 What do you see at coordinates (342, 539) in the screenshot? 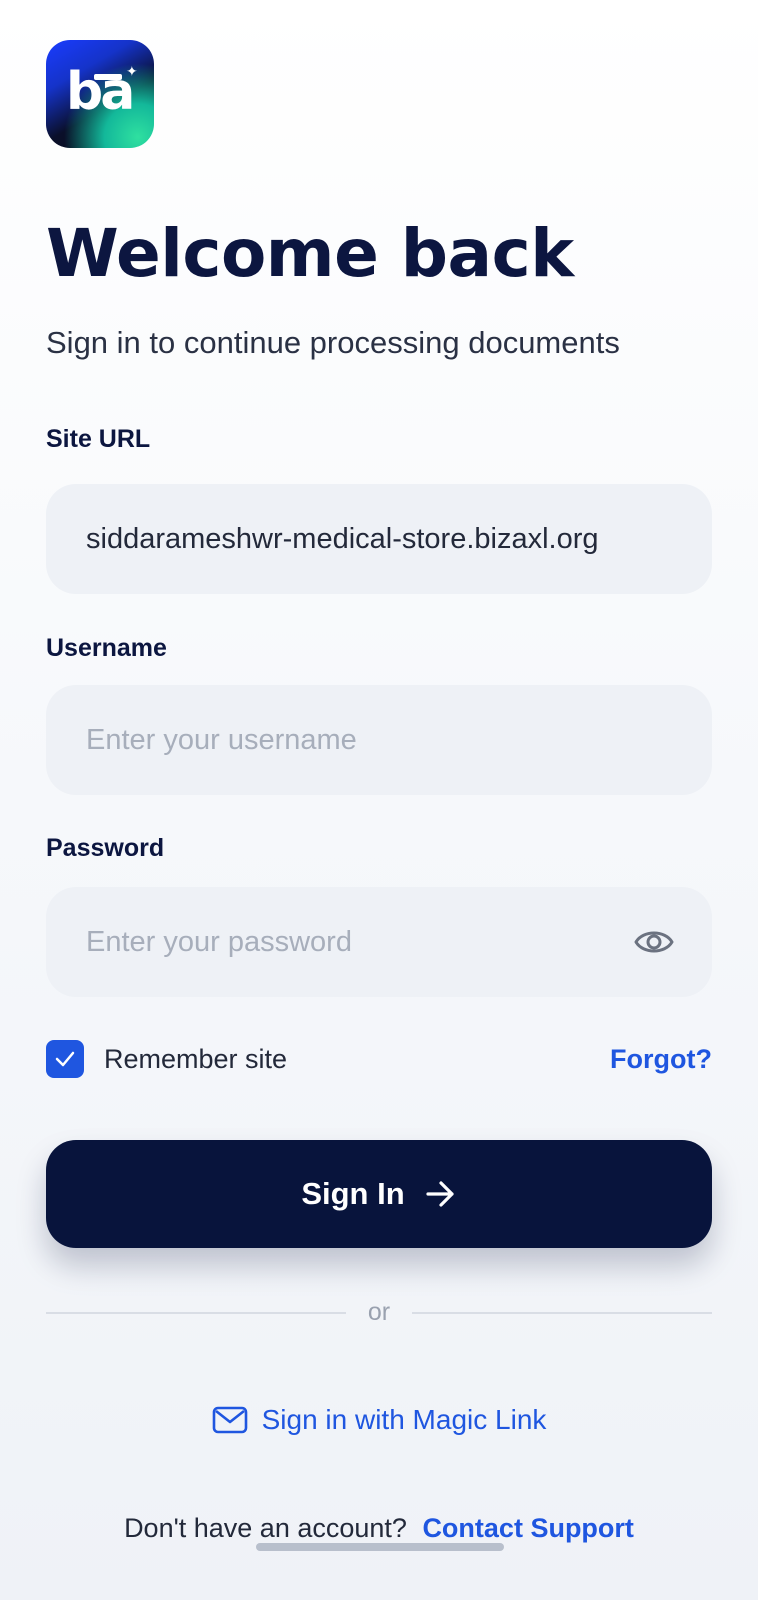
I see `site-url-value: siddarameshwr-medical-store.bizaxl.org` at bounding box center [342, 539].